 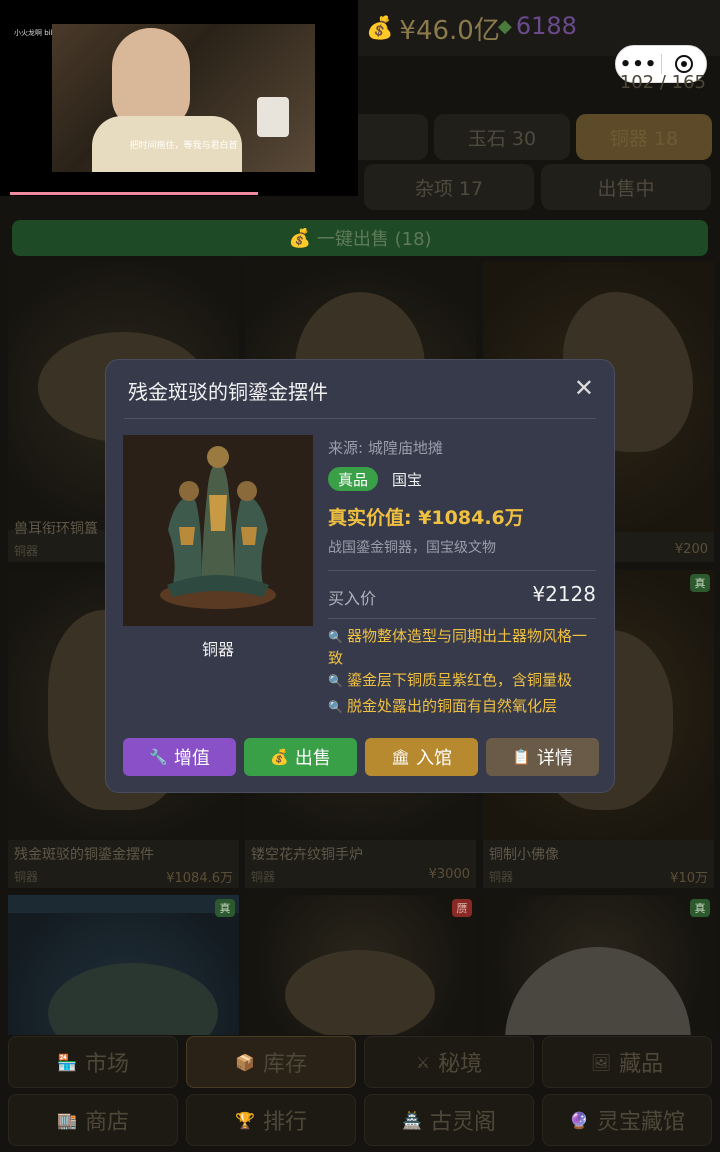 What do you see at coordinates (307, 855) in the screenshot?
I see `item-name: 镂空花卉纹铜手炉` at bounding box center [307, 855].